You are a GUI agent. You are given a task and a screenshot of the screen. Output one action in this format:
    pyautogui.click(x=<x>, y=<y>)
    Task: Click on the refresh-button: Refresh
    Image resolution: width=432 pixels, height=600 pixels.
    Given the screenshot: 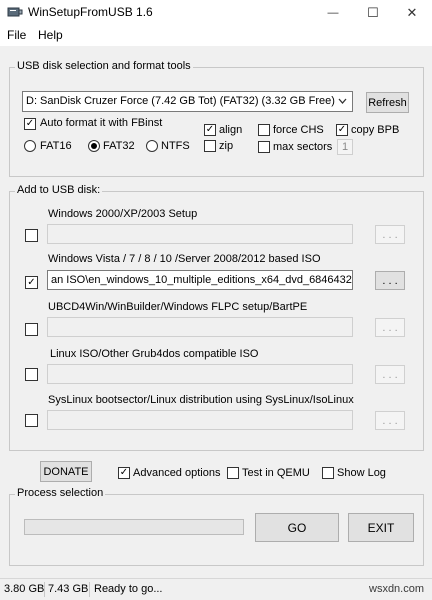 What is the action you would take?
    pyautogui.click(x=387, y=102)
    